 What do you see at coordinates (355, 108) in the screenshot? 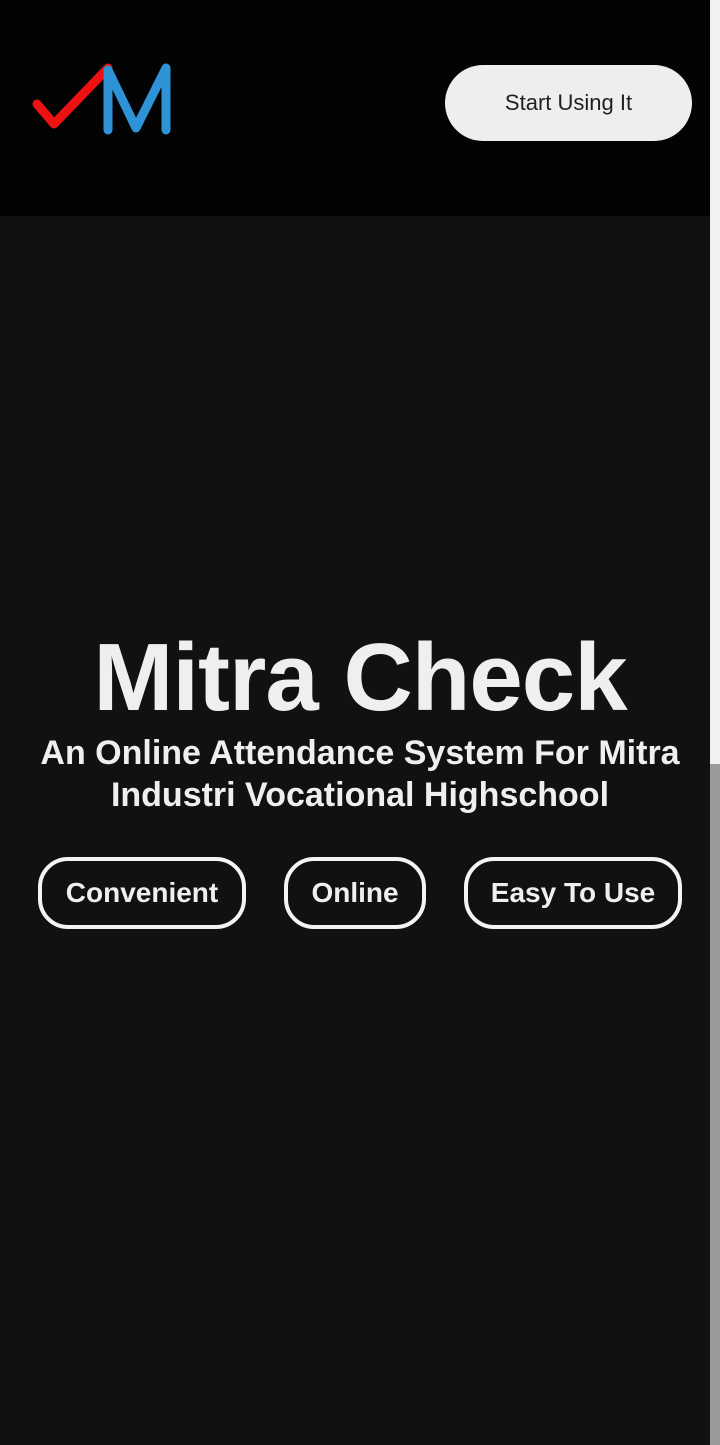
I see `site-header: Start Using It` at bounding box center [355, 108].